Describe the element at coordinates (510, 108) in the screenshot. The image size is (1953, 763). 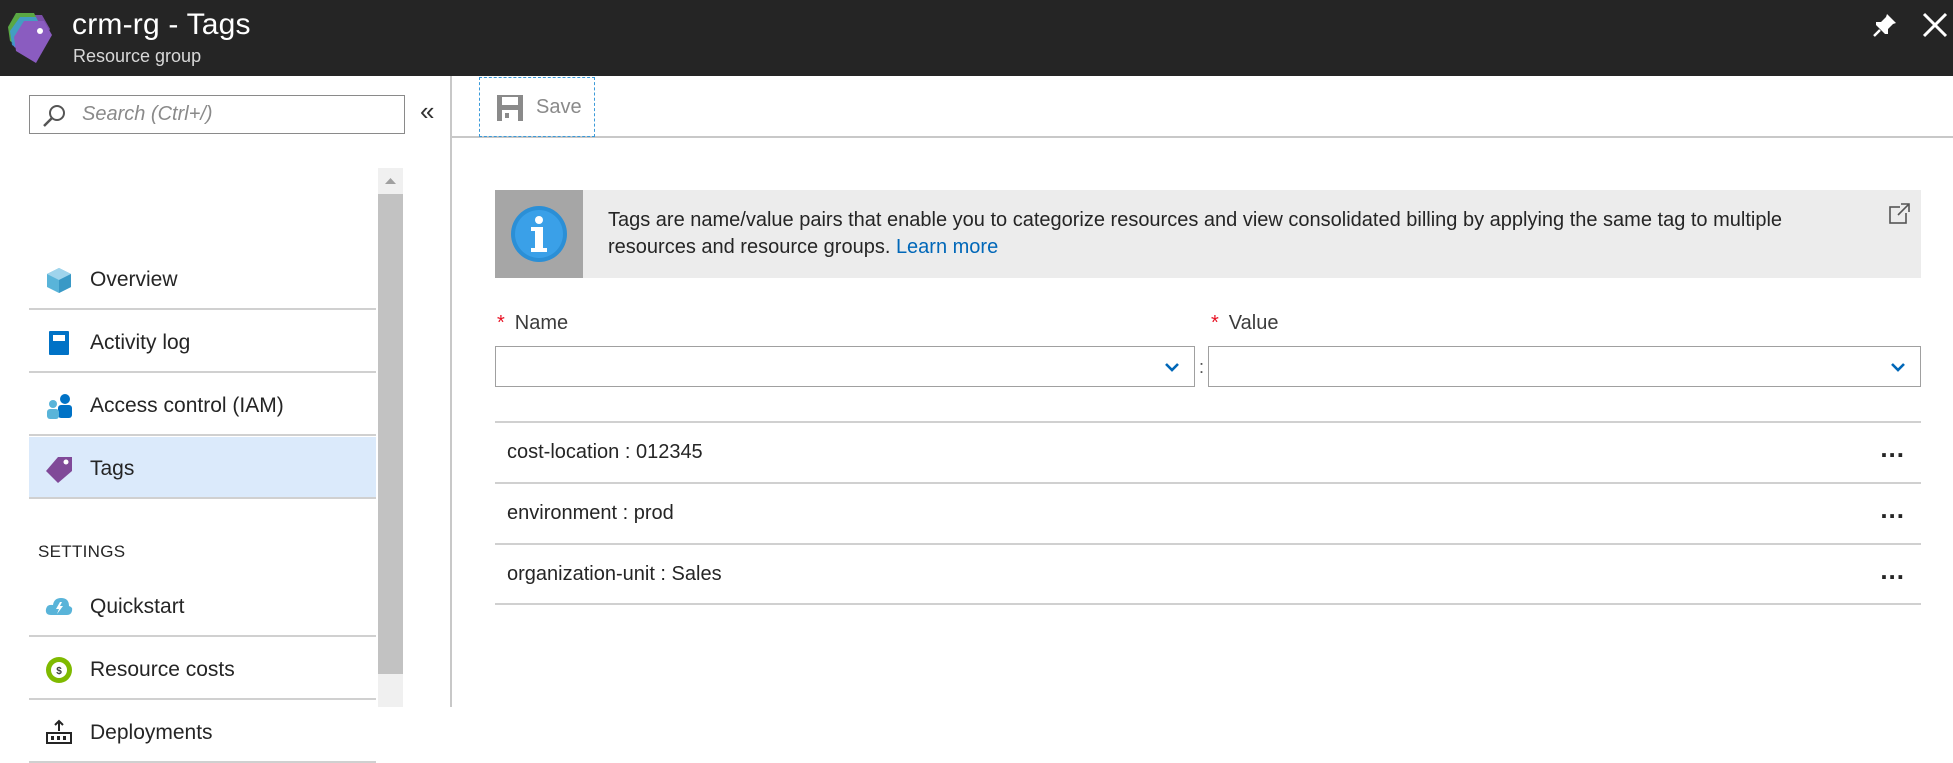
I see `save-disk-icon` at that location.